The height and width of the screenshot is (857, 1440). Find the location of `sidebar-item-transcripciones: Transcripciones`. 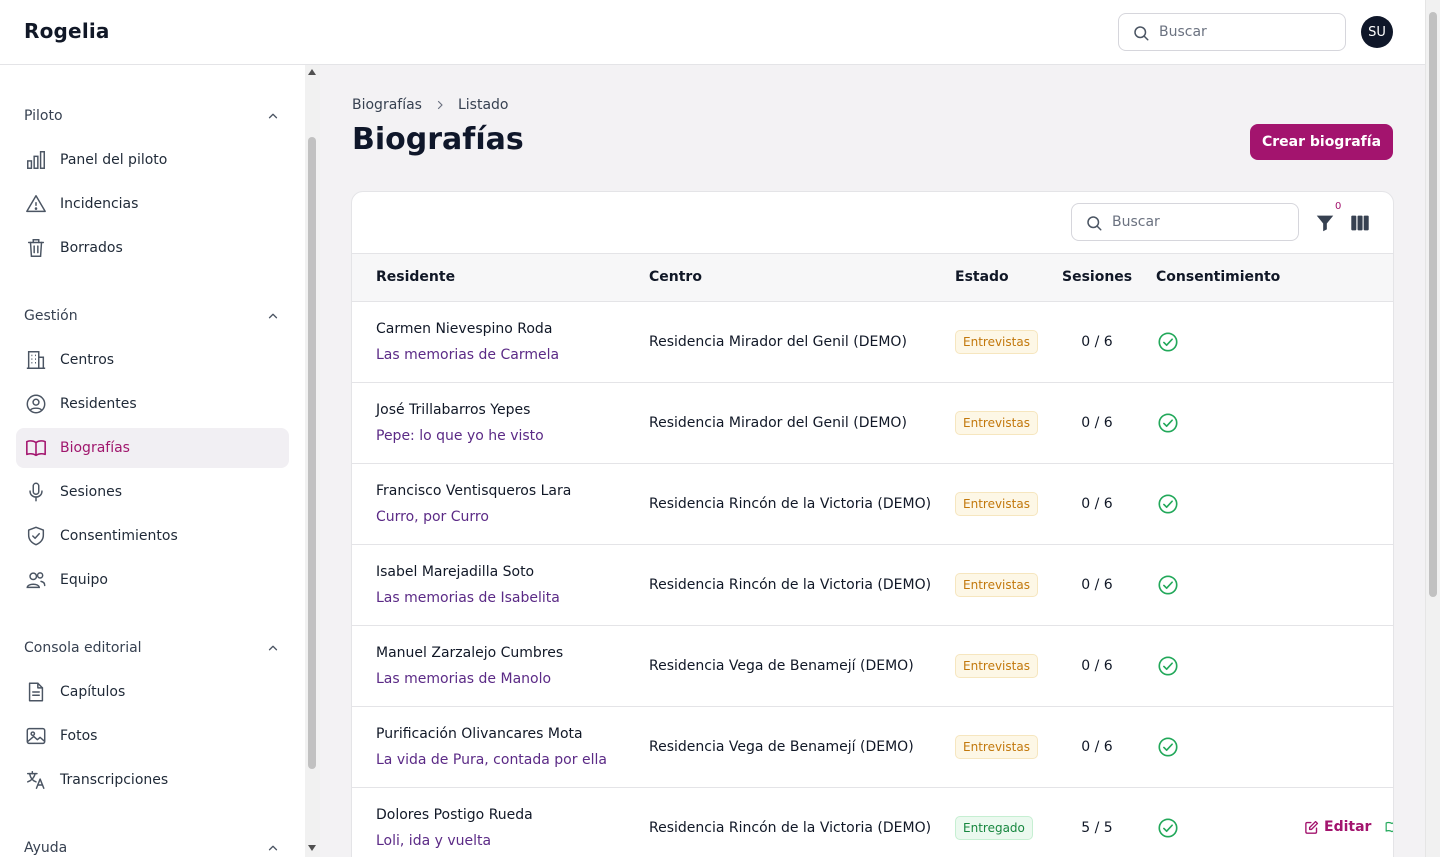

sidebar-item-transcripciones: Transcripciones is located at coordinates (152, 780).